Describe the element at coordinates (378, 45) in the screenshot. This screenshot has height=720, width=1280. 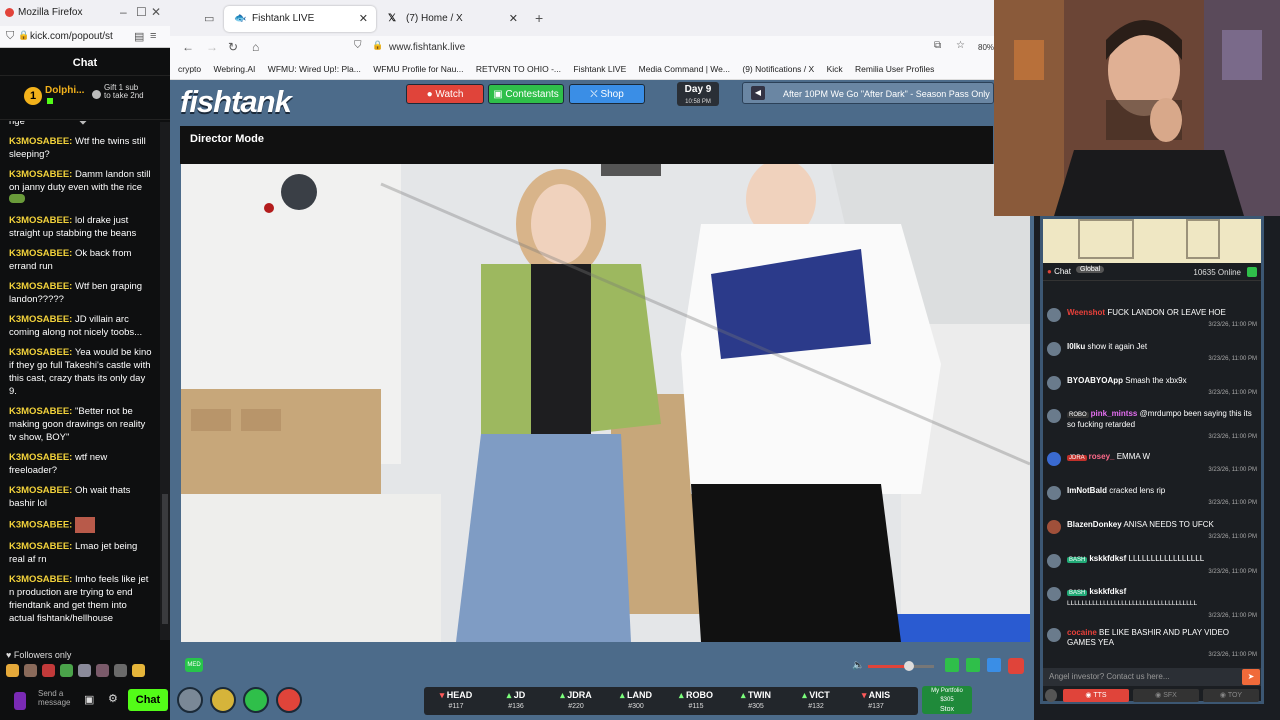
I see `lock-icon: 🔒` at that location.